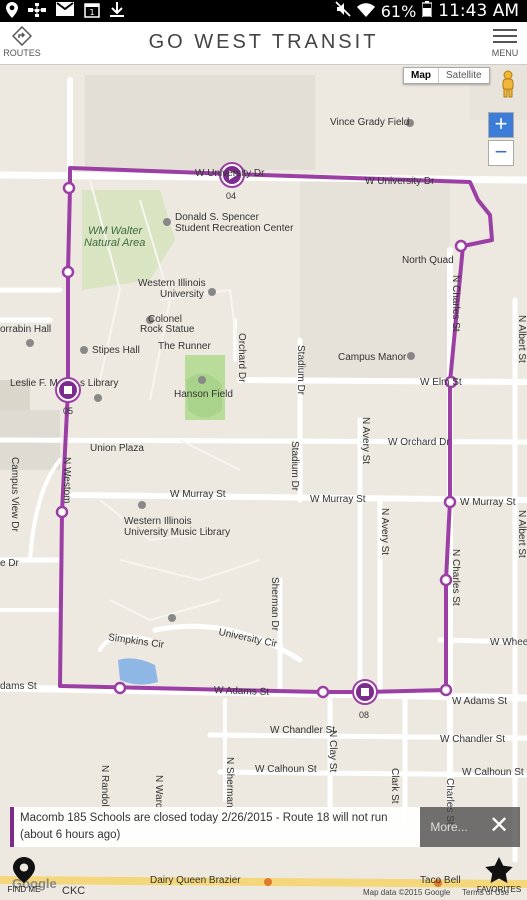  What do you see at coordinates (184, 346) in the screenshot?
I see `map-label: The Runner` at bounding box center [184, 346].